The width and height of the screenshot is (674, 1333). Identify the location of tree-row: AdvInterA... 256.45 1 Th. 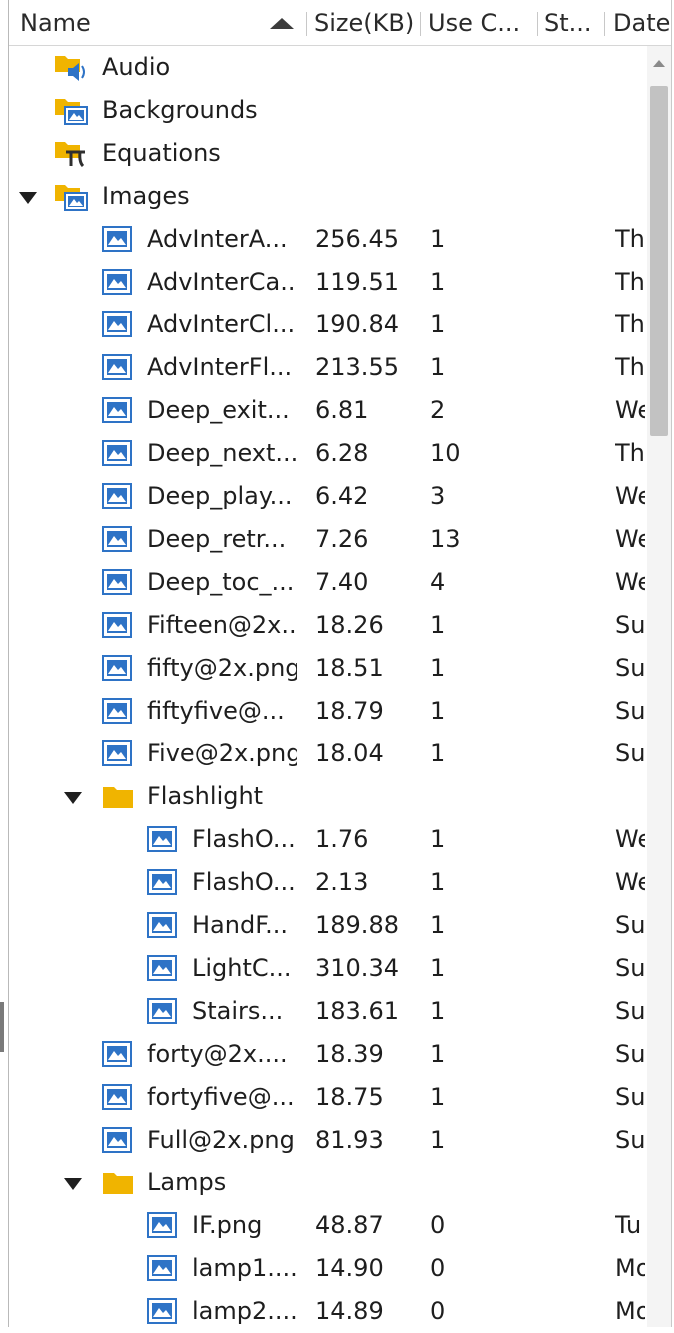
(328, 239).